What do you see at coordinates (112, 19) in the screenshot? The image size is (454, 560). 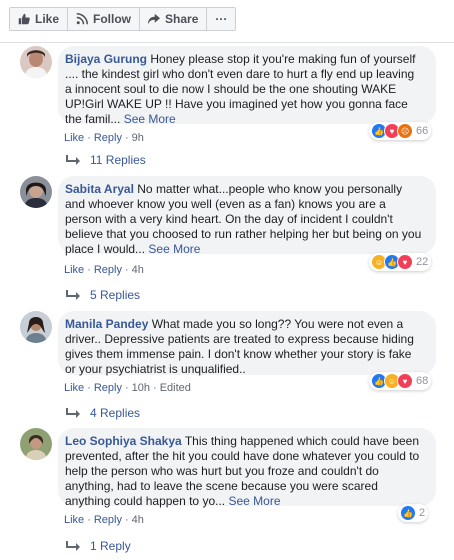 I see `follow-button-label: Follow` at bounding box center [112, 19].